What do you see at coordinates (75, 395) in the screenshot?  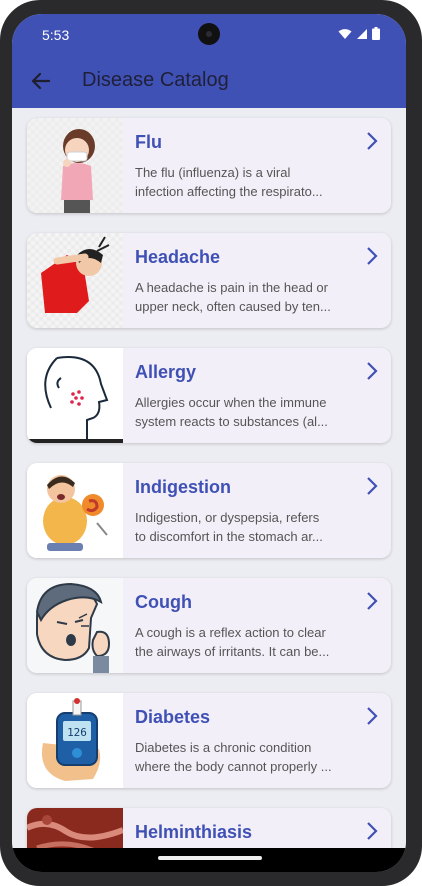 I see `allergy-thumbnail` at bounding box center [75, 395].